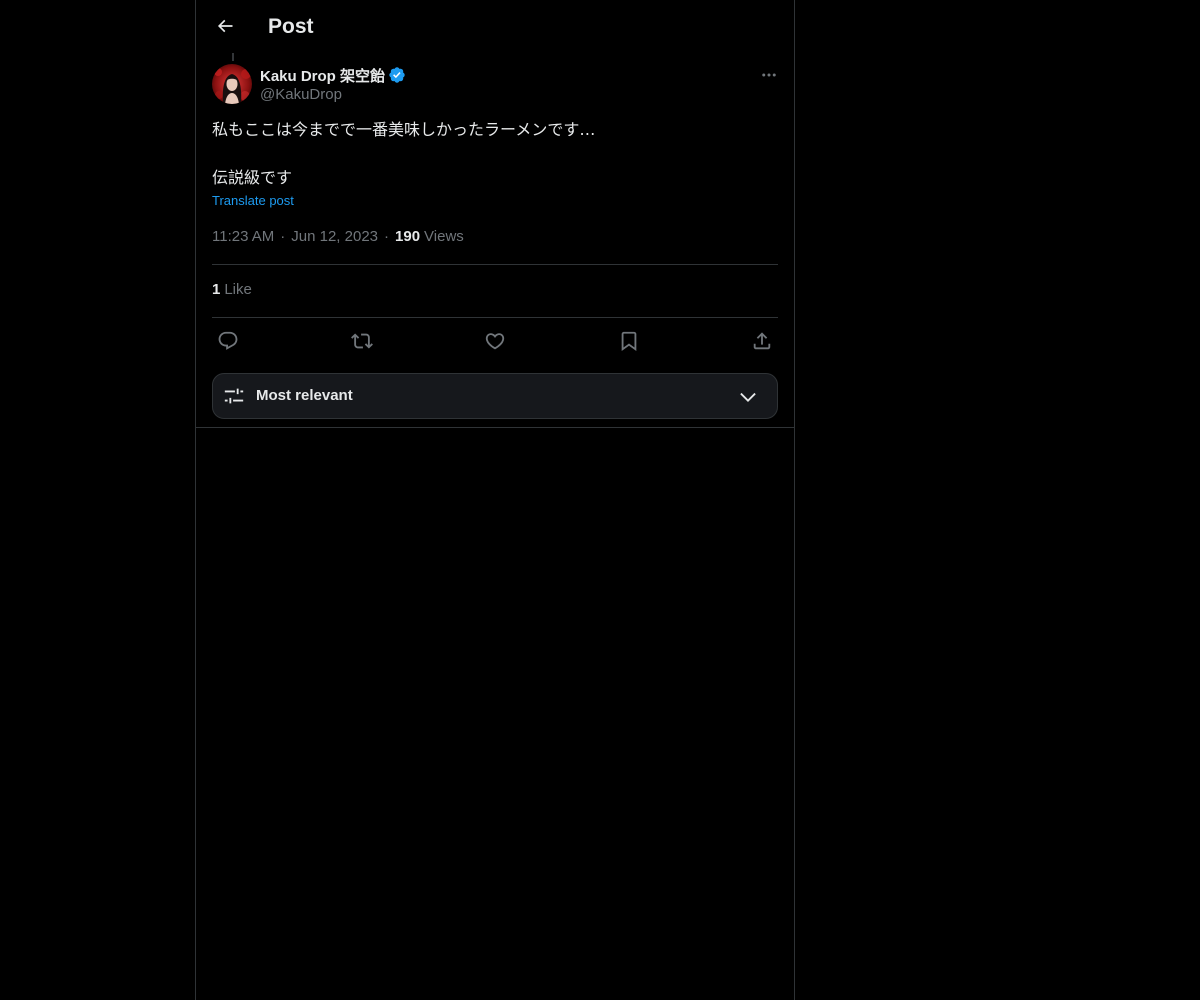  I want to click on author-name-row: Kaku Drop 架空飴, so click(333, 75).